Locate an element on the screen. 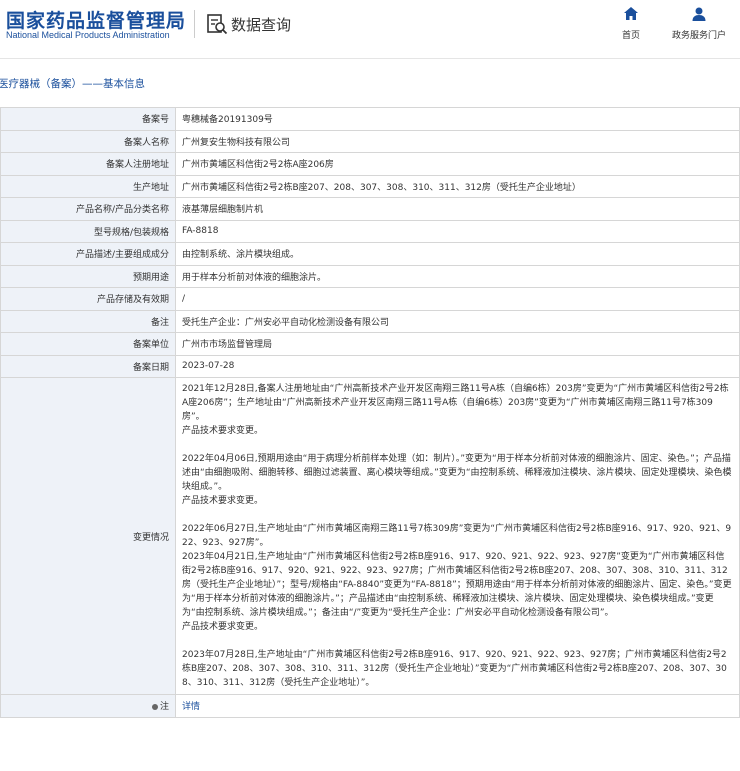 The image size is (740, 771). field-label: 产品存储及有效期 is located at coordinates (88, 299).